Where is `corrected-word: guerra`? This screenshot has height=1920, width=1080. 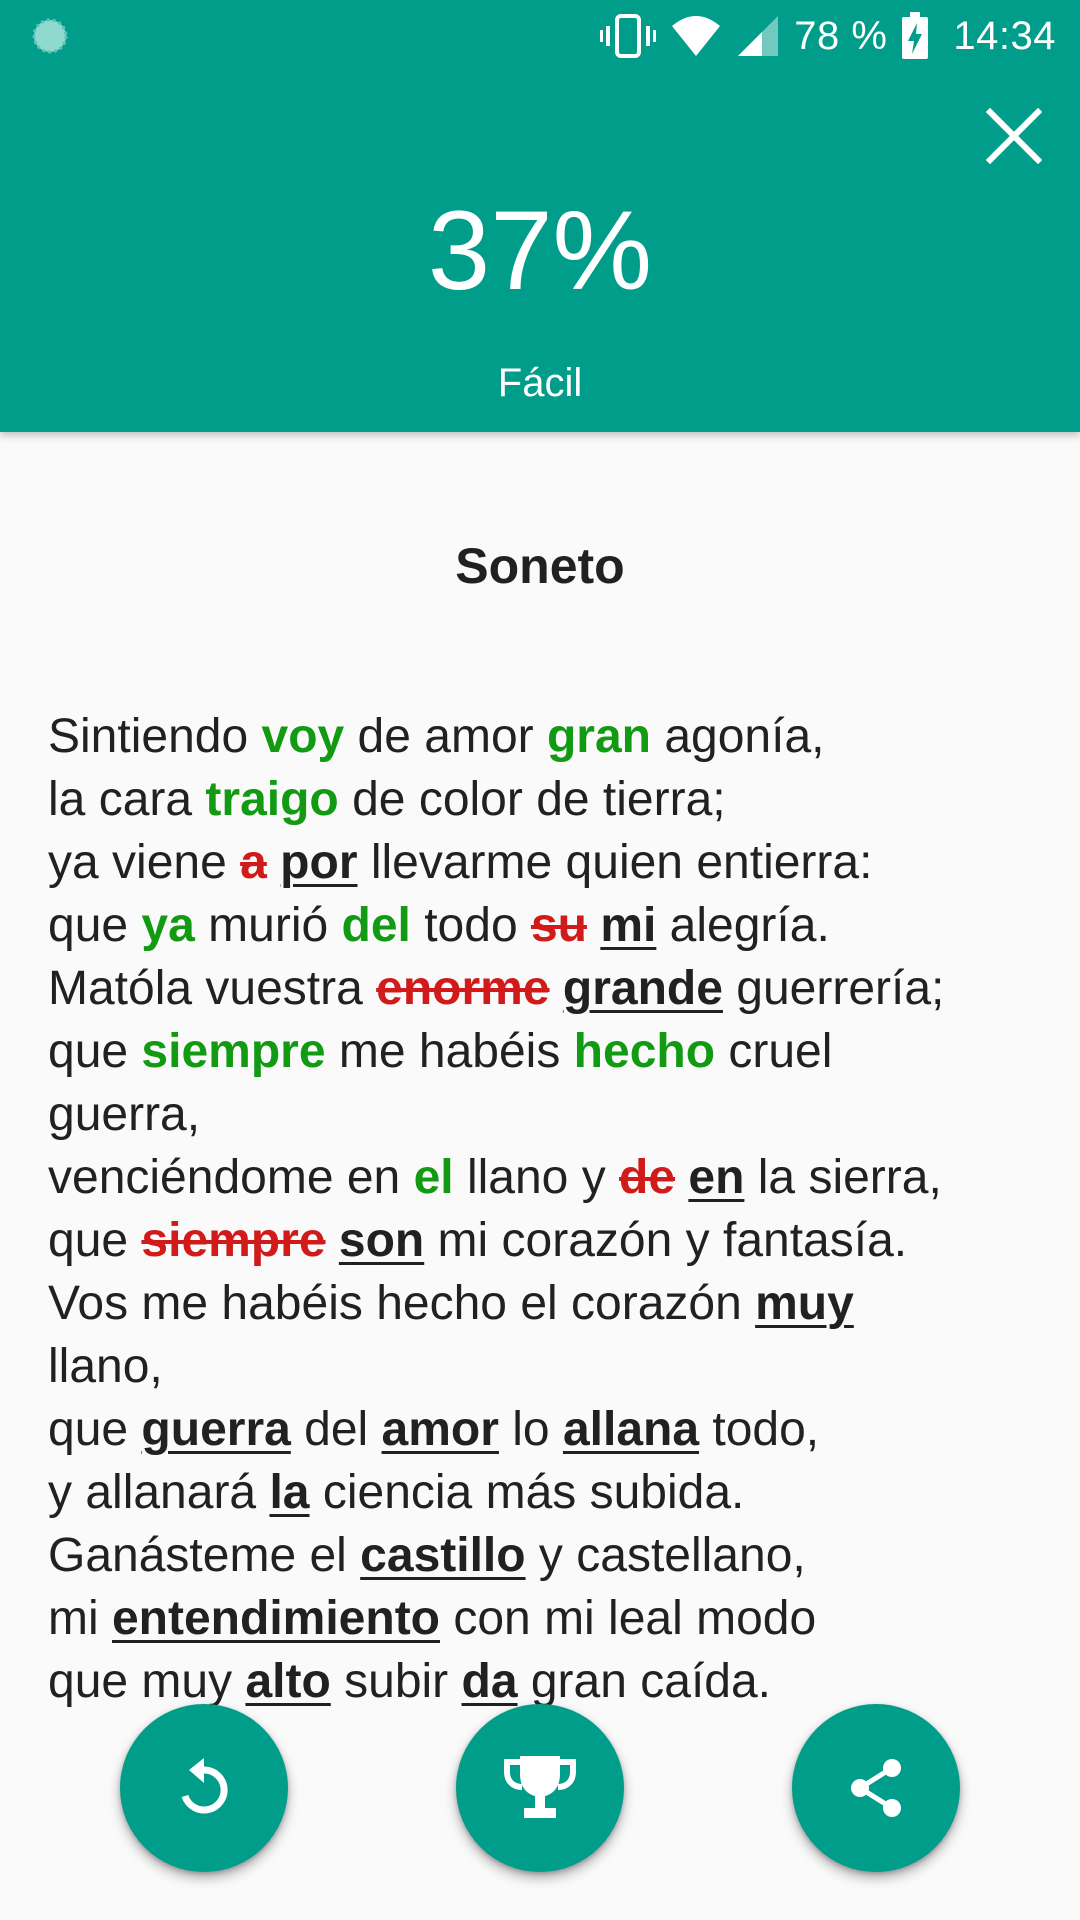 corrected-word: guerra is located at coordinates (216, 1429).